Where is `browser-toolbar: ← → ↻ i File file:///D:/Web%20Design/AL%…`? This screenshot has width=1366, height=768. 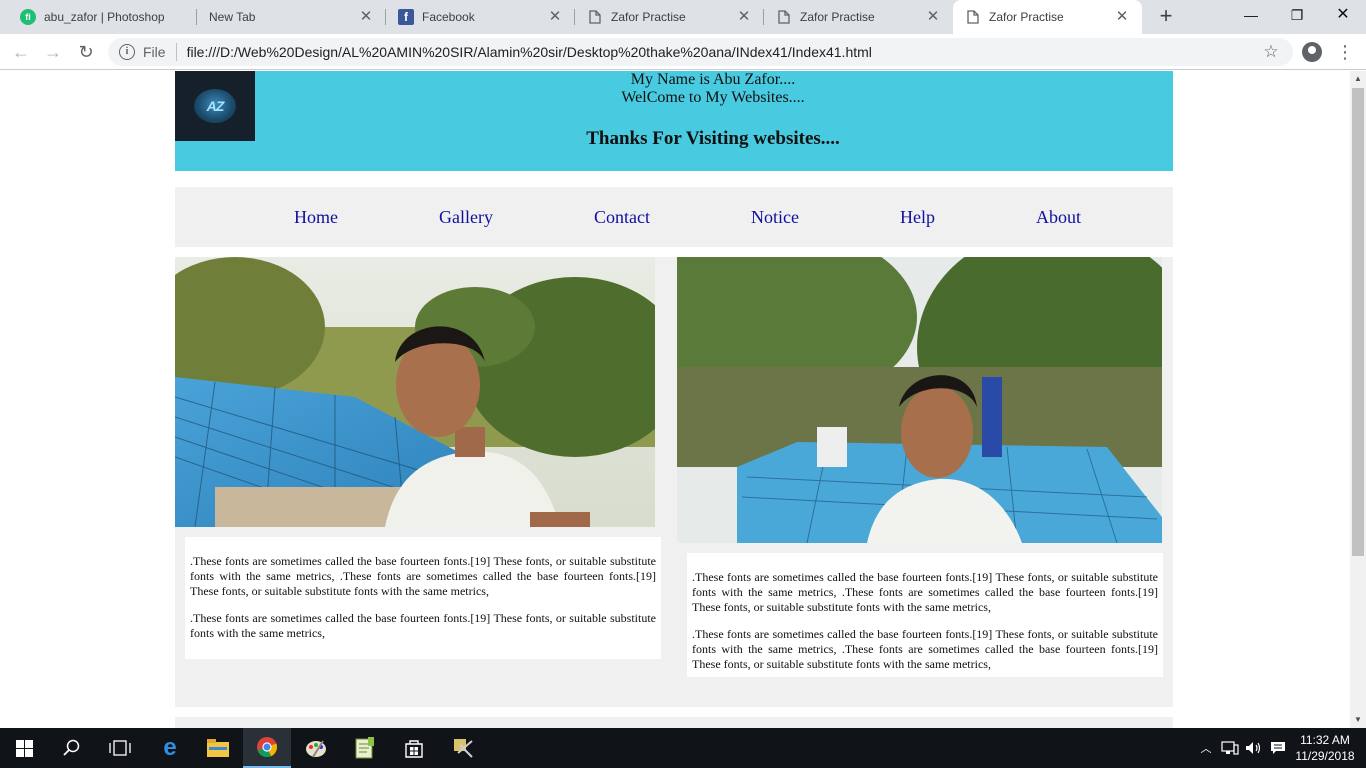 browser-toolbar: ← → ↻ i File file:///D:/Web%20Design/AL%… is located at coordinates (683, 52).